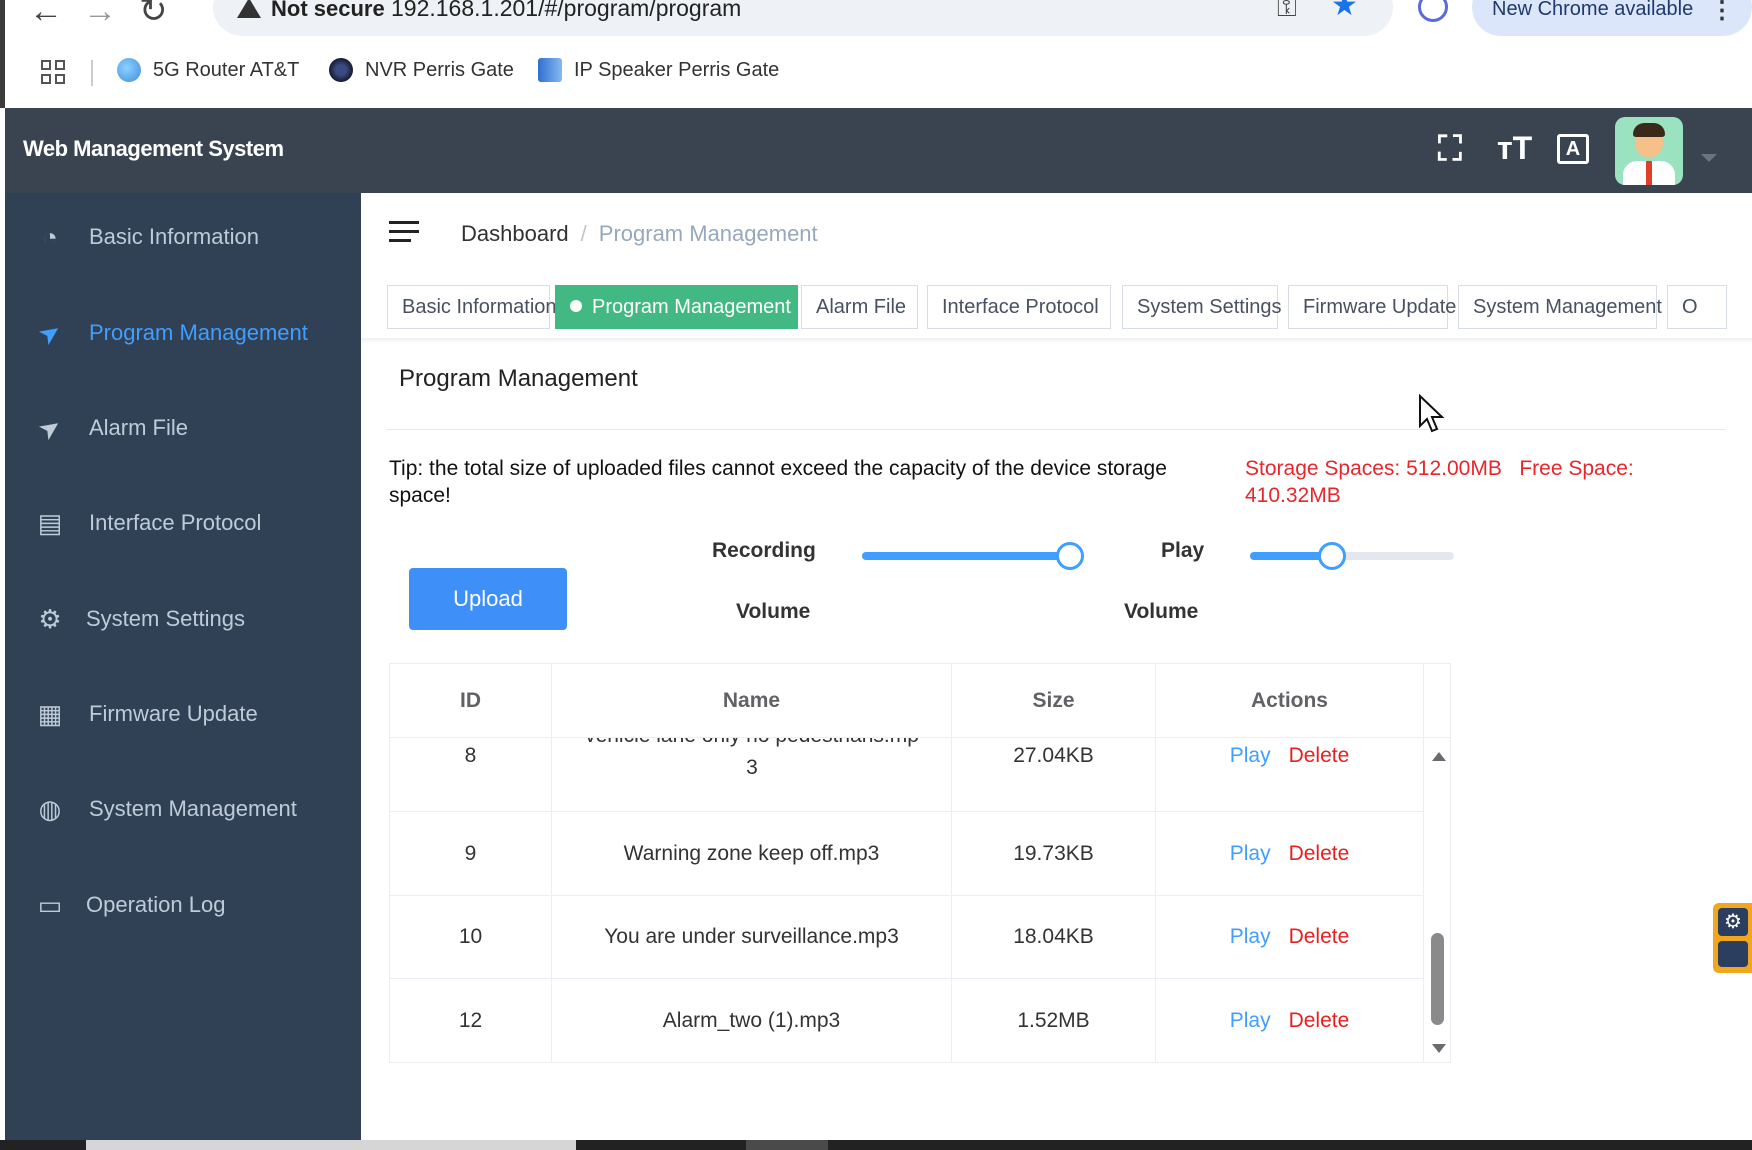  Describe the element at coordinates (174, 236) in the screenshot. I see `sidebar-item-label: Basic Information` at that location.